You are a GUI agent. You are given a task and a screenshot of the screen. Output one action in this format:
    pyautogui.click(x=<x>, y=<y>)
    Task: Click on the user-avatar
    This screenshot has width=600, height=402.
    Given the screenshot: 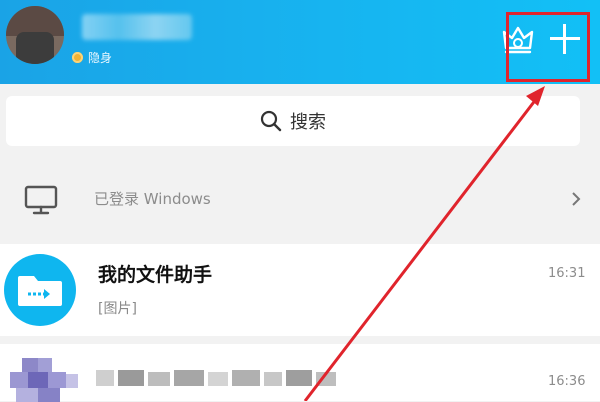 What is the action you would take?
    pyautogui.click(x=35, y=35)
    